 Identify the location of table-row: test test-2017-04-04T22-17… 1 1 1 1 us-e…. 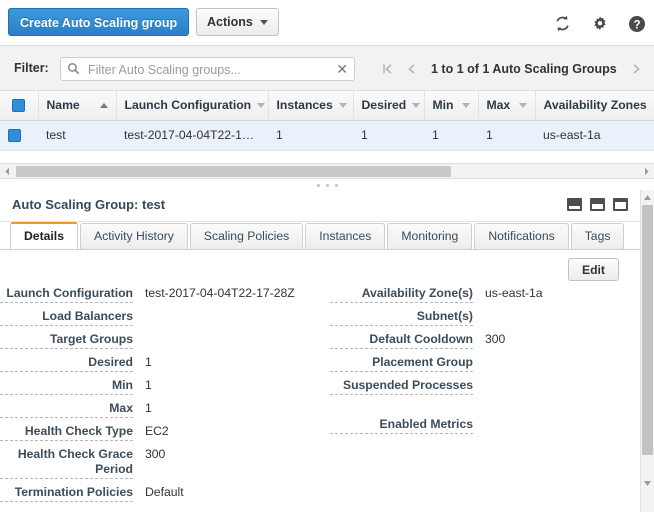
(327, 135).